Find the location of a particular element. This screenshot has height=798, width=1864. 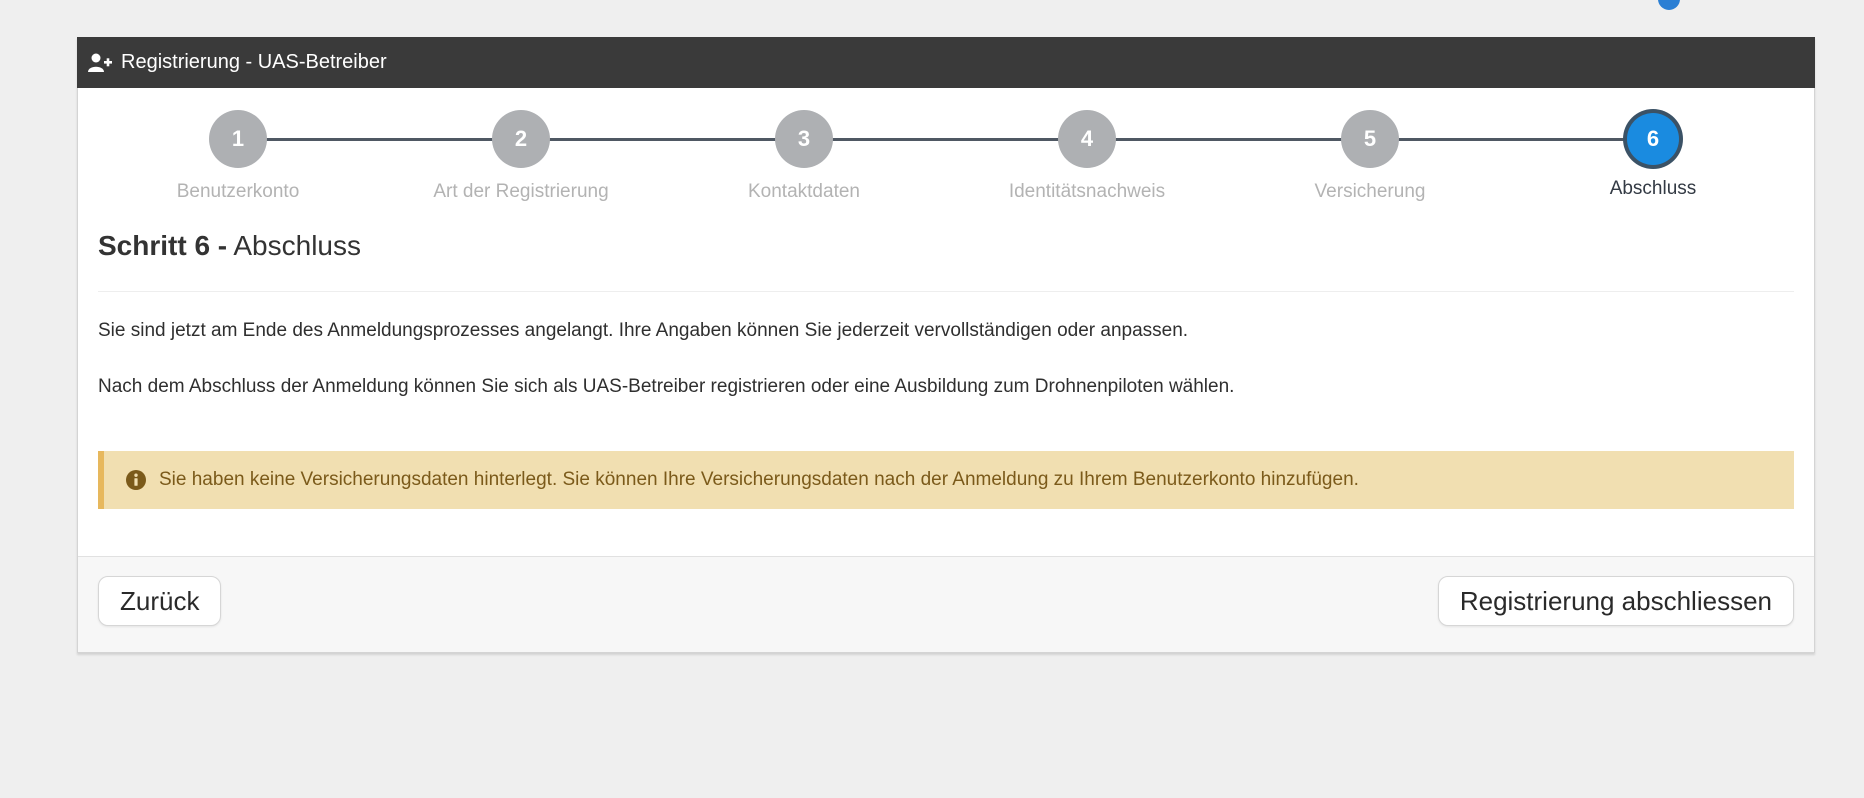

step-2-label: Art der Registrierung is located at coordinates (521, 191).